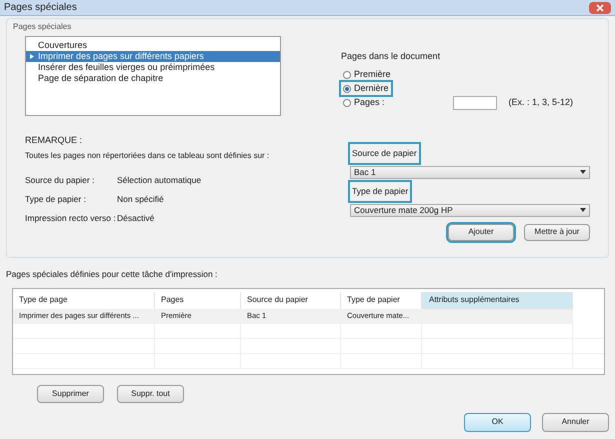  Describe the element at coordinates (364, 103) in the screenshot. I see `radio-option: Pages :` at that location.